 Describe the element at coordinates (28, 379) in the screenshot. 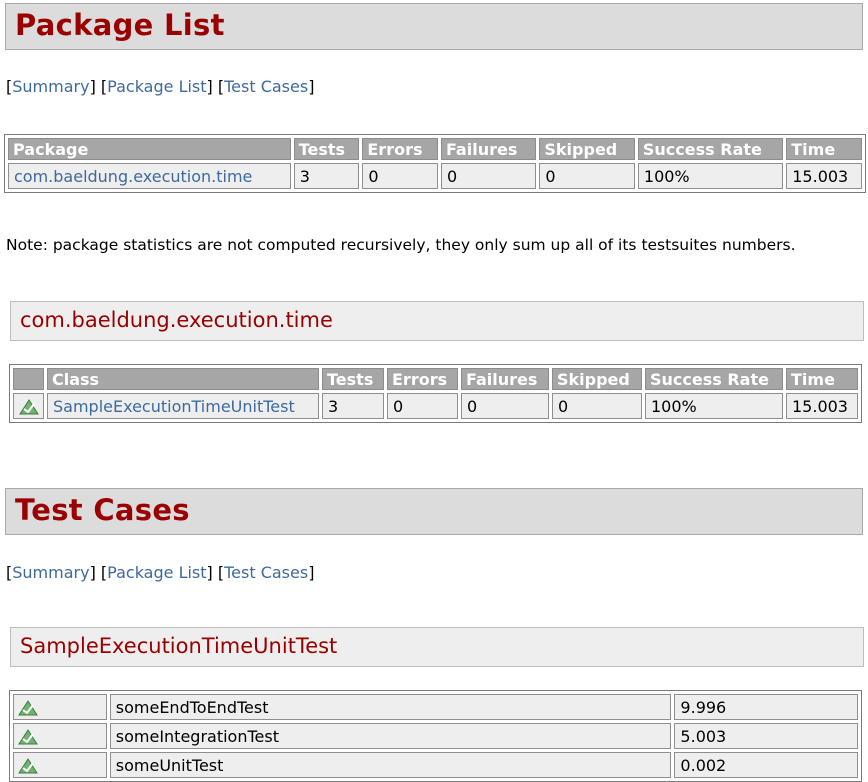

I see `col-header-status` at that location.